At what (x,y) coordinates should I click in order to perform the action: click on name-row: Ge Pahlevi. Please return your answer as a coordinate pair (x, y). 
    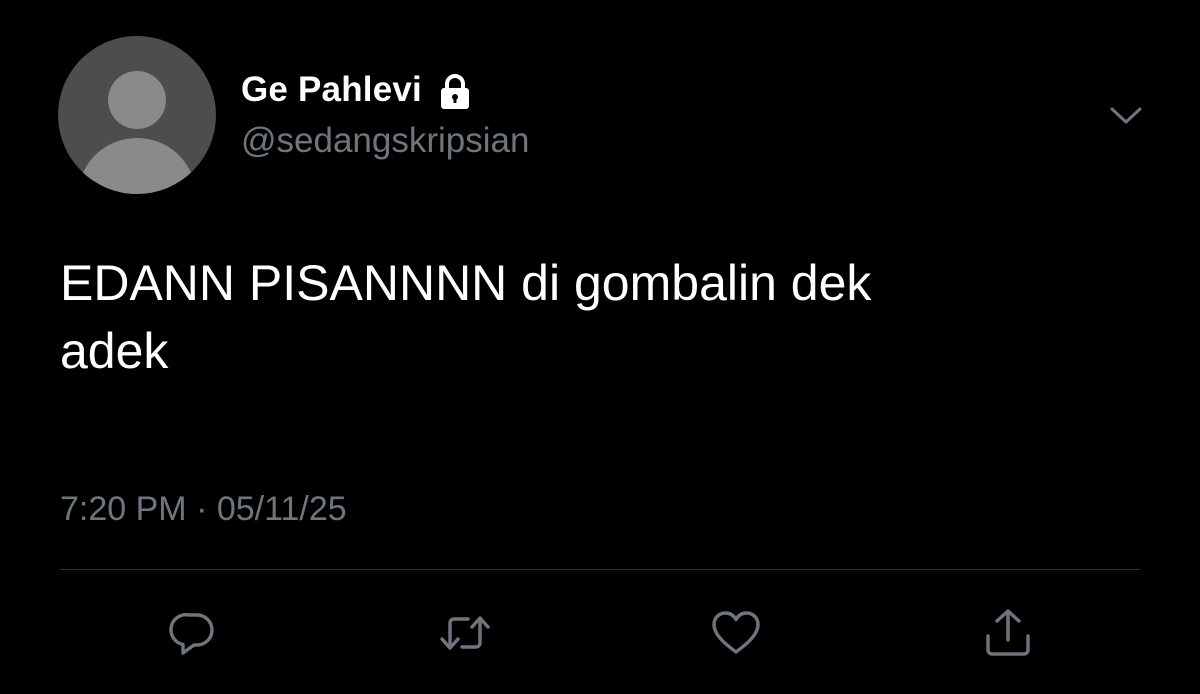
    Looking at the image, I should click on (385, 90).